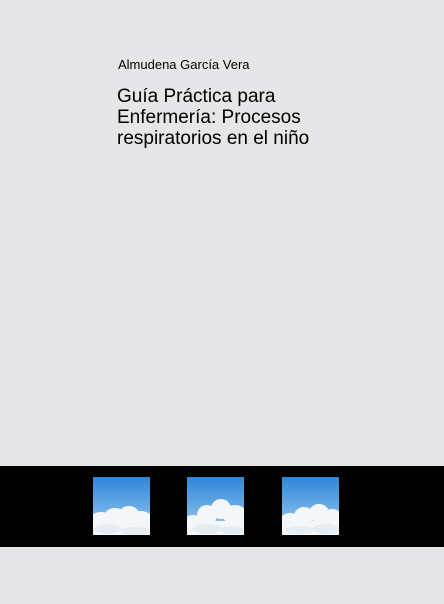 The image size is (444, 604). Describe the element at coordinates (209, 117) in the screenshot. I see `book-title-line: Enfermería: Procesos` at that location.